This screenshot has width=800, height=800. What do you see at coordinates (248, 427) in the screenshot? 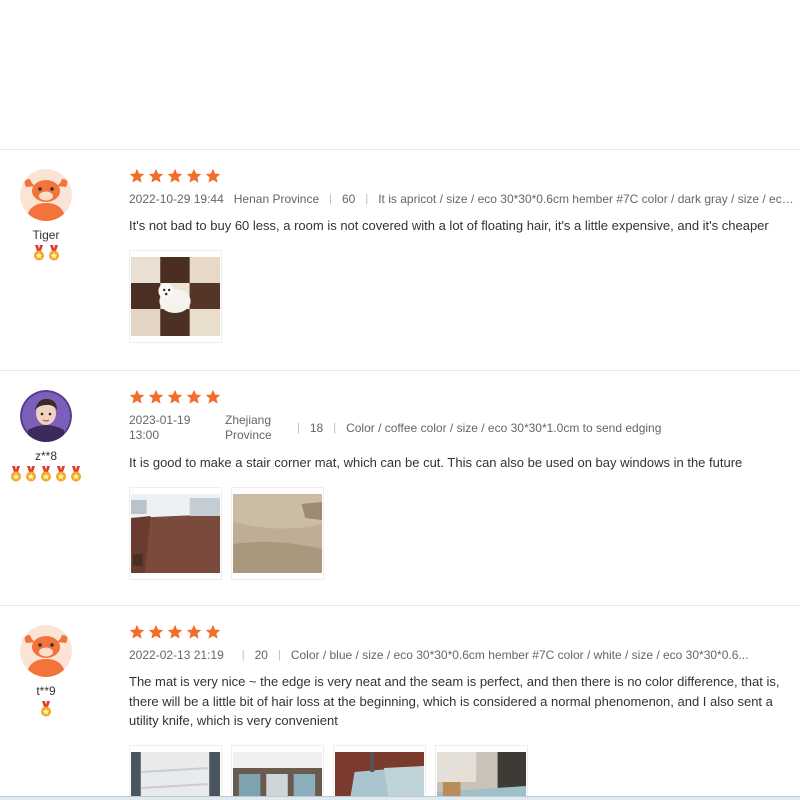
I see `review-location: Zhejiang Province` at bounding box center [248, 427].